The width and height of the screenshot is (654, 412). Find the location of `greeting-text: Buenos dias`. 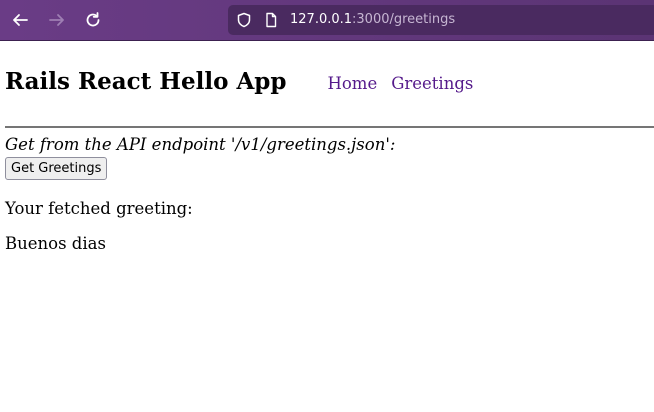

greeting-text: Buenos dias is located at coordinates (55, 243).